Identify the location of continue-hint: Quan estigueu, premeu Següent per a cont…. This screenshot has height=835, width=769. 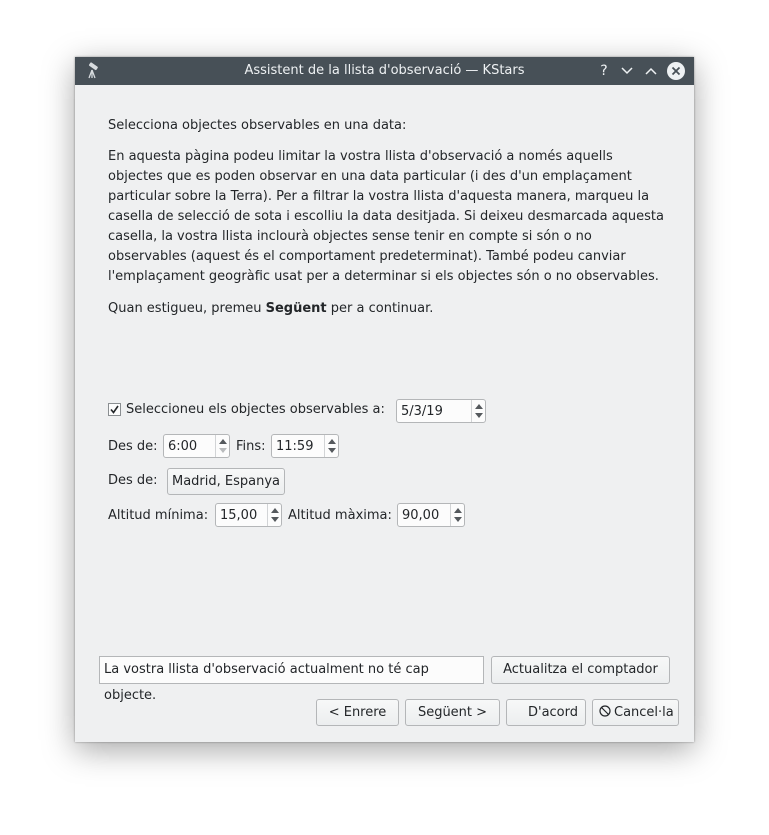
(270, 309).